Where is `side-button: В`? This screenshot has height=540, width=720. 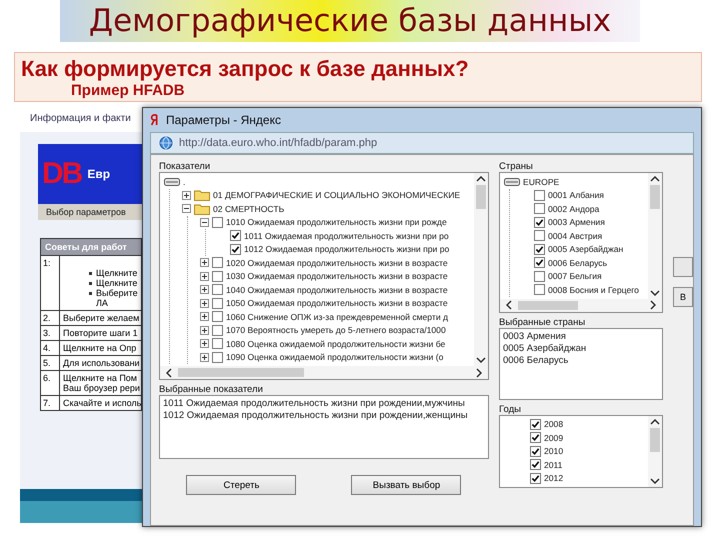
side-button: В is located at coordinates (683, 297).